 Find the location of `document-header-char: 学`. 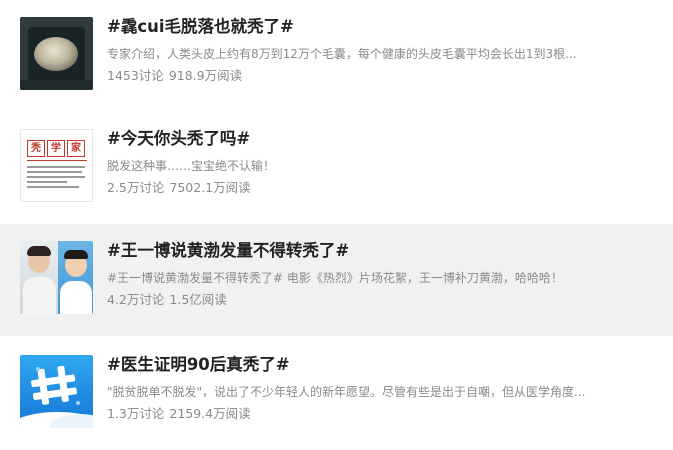

document-header-char: 学 is located at coordinates (56, 148).